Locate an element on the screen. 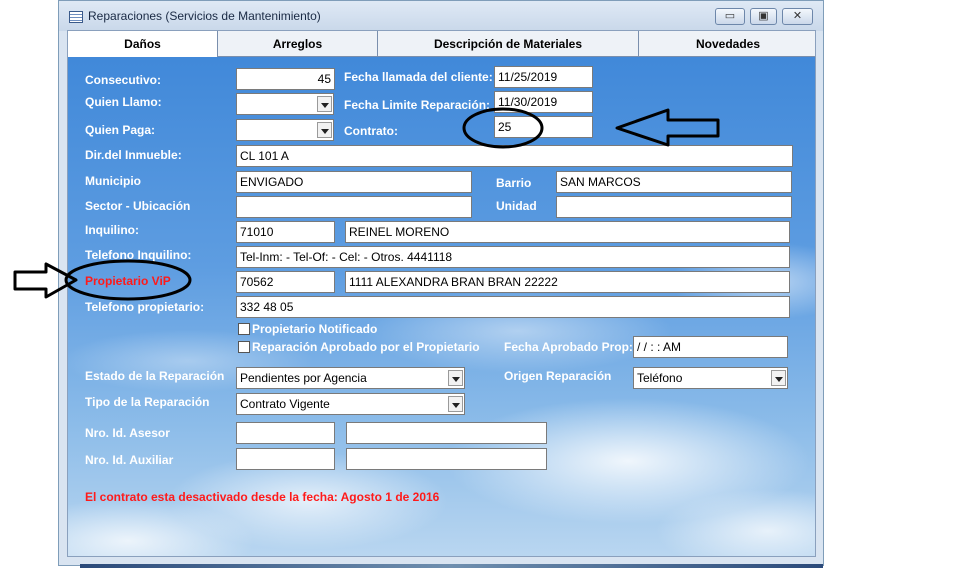  propietario-notificado-checkbox is located at coordinates (244, 329).